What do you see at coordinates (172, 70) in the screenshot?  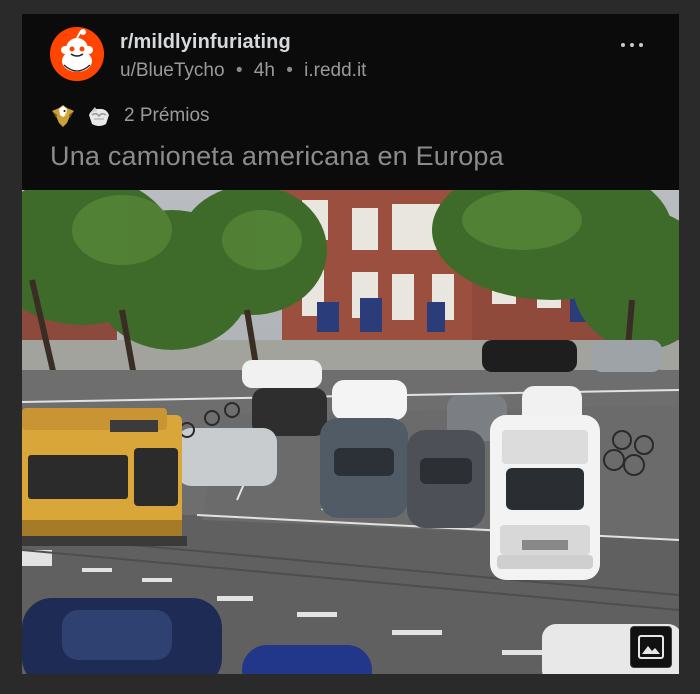 I see `author-link: u/BlueTycho` at bounding box center [172, 70].